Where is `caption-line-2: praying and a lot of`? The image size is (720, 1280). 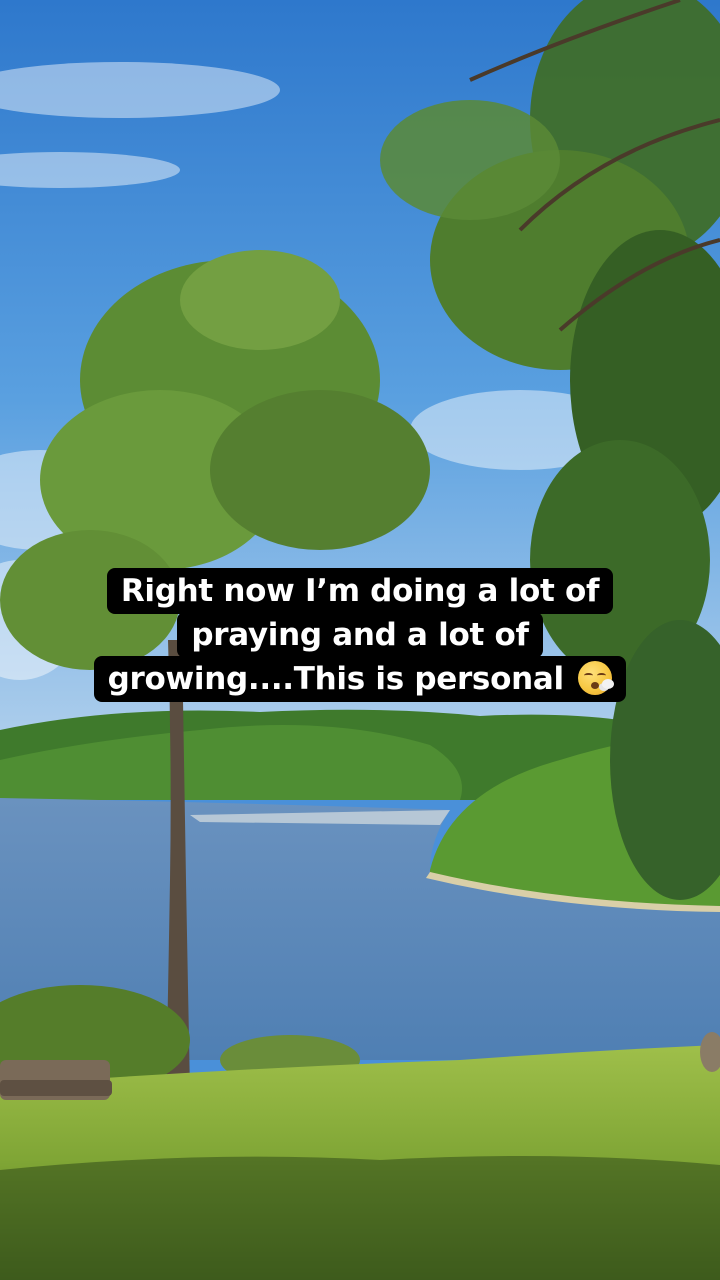
caption-line-2: praying and a lot of is located at coordinates (360, 635).